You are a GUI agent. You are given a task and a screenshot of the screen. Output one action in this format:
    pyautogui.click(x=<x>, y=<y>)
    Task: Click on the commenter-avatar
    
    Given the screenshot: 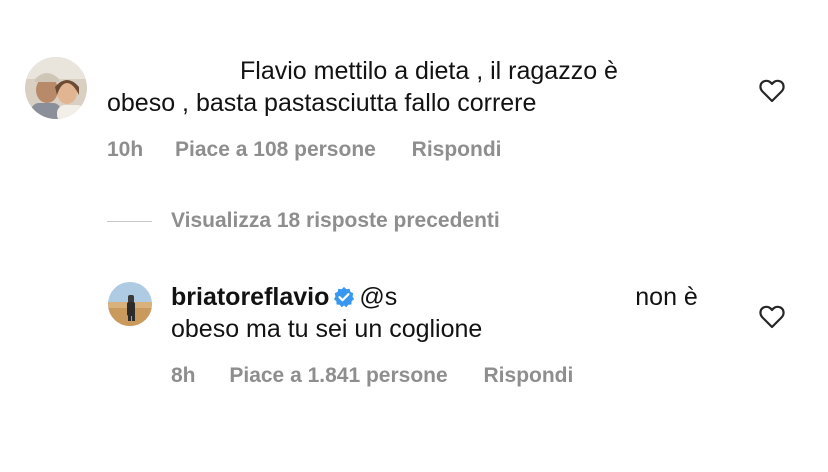 What is the action you would take?
    pyautogui.click(x=56, y=88)
    